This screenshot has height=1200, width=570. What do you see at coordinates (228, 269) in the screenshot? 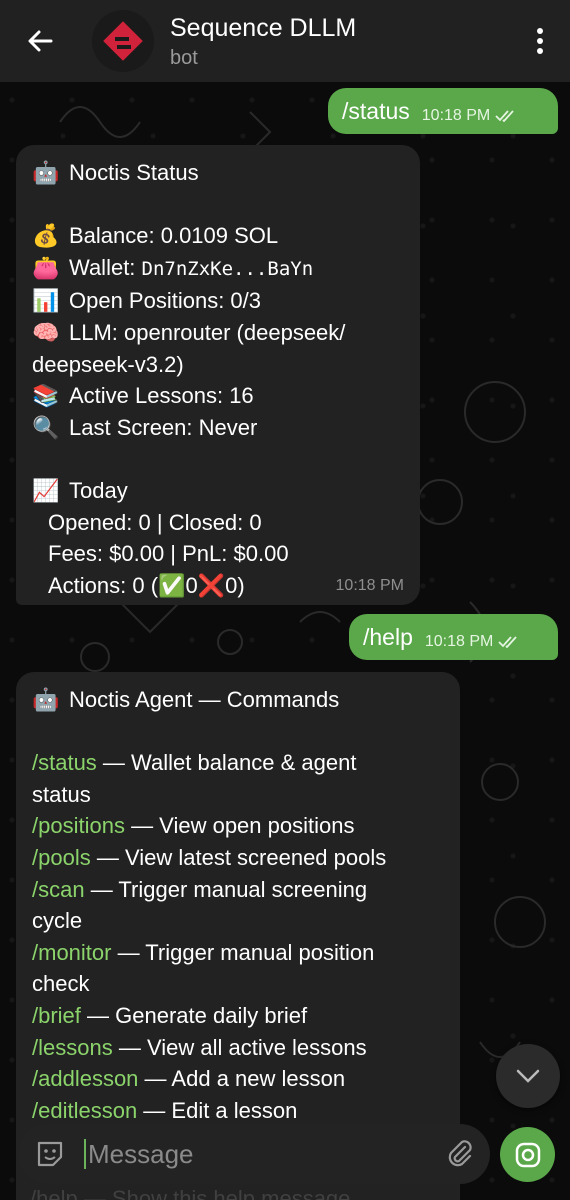
I see `wallet-address: Dn7nZxKe...BaYn` at bounding box center [228, 269].